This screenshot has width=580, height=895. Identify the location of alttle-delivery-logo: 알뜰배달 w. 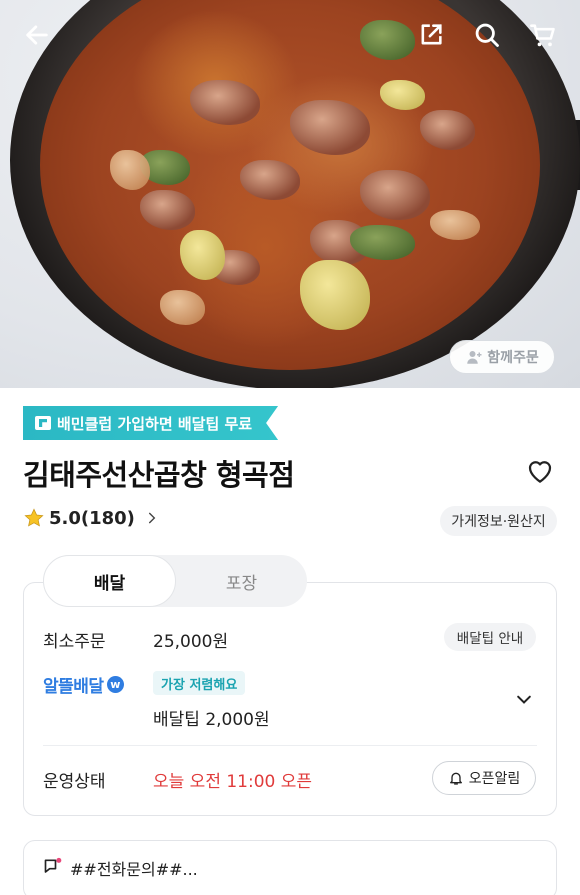
(83, 684).